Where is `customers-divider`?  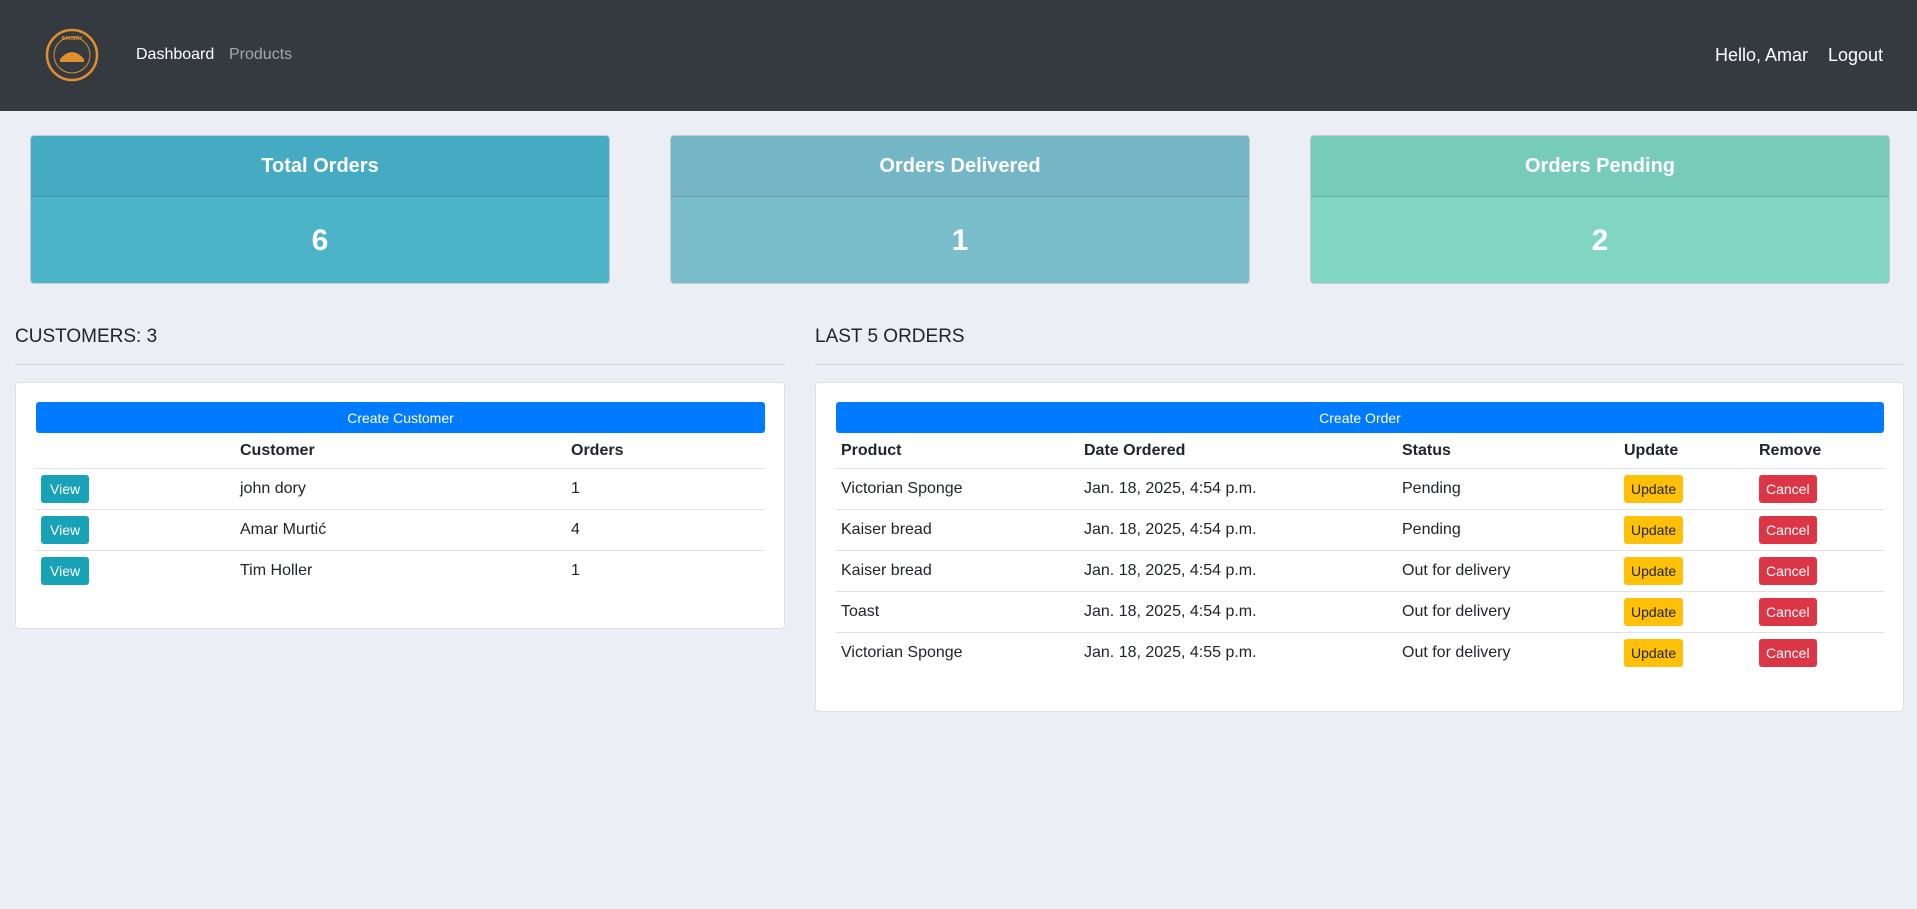 customers-divider is located at coordinates (400, 364).